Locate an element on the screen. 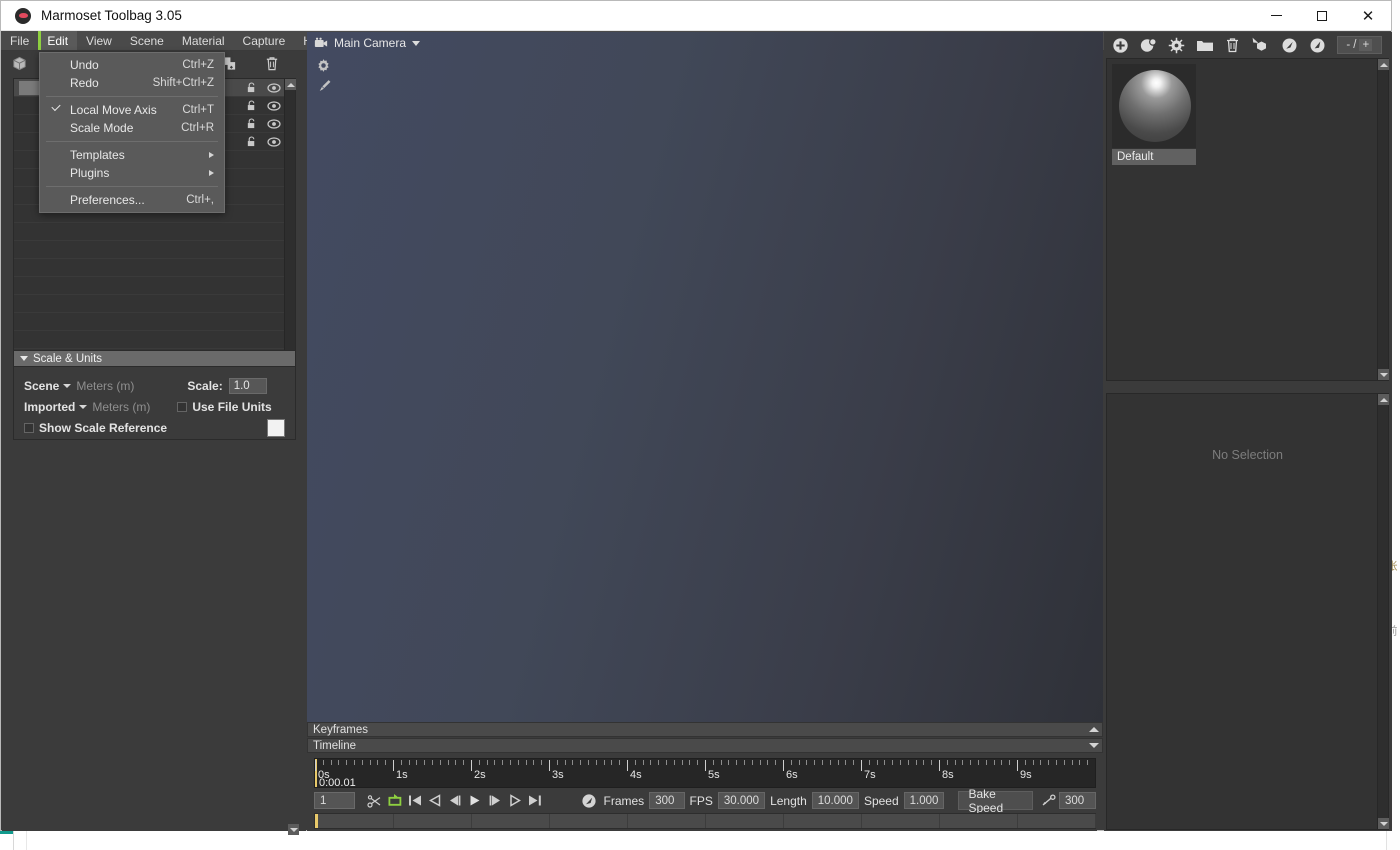 The image size is (1400, 850). scale-reference-color-swatch is located at coordinates (276, 427).